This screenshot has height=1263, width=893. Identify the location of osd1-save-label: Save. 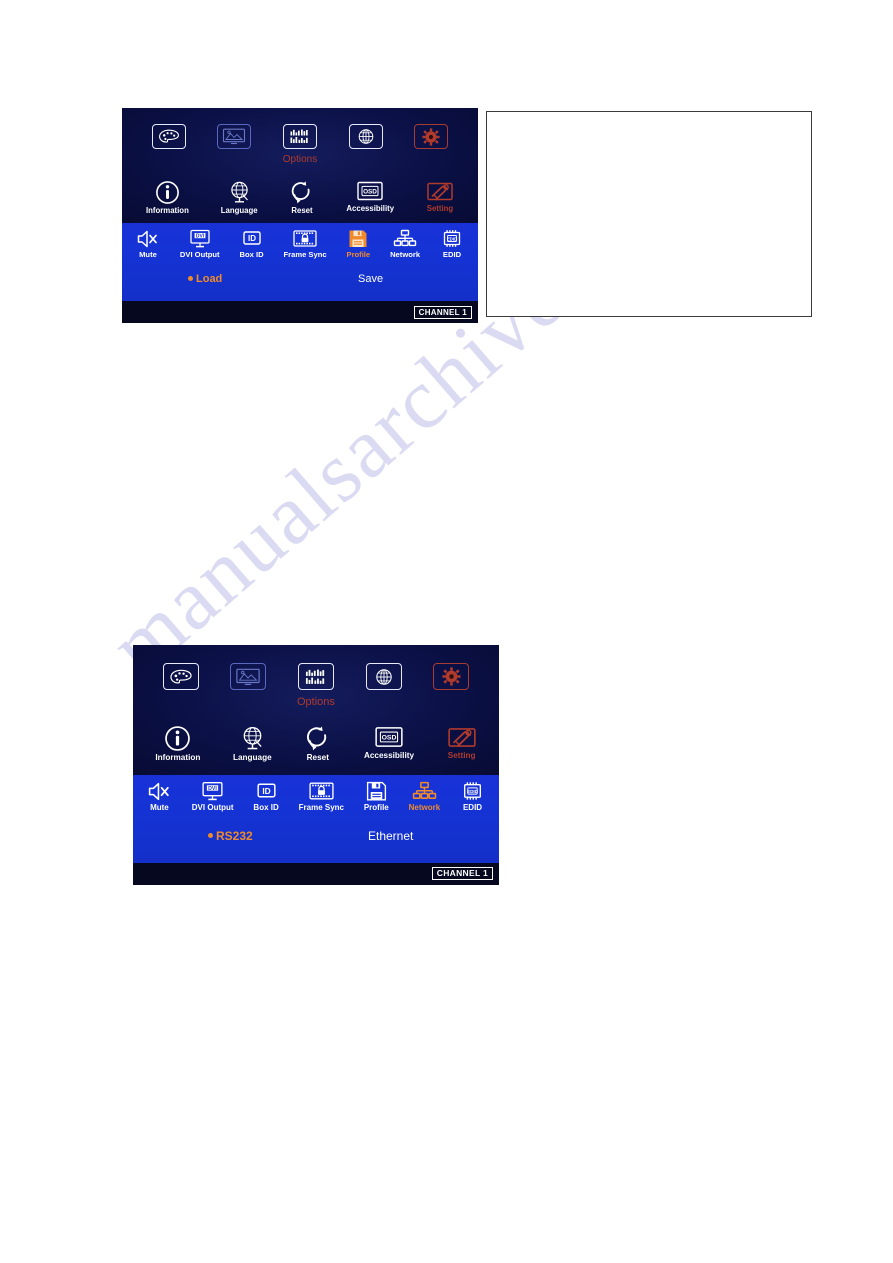
(371, 279).